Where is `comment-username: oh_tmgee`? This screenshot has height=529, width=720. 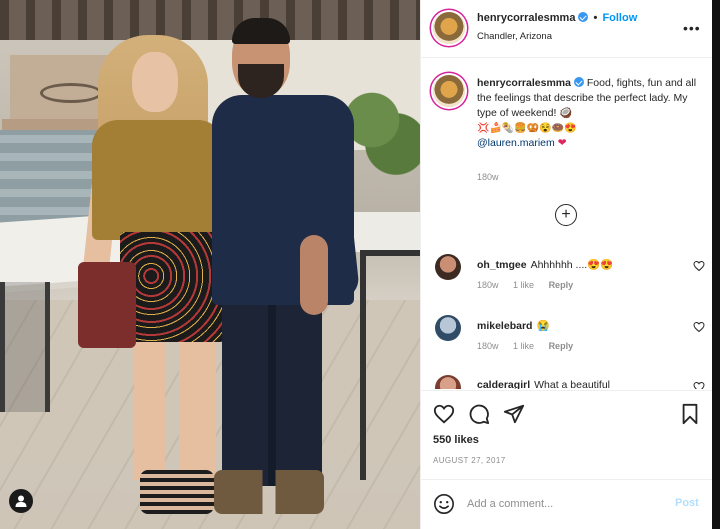
comment-username: oh_tmgee is located at coordinates (502, 265).